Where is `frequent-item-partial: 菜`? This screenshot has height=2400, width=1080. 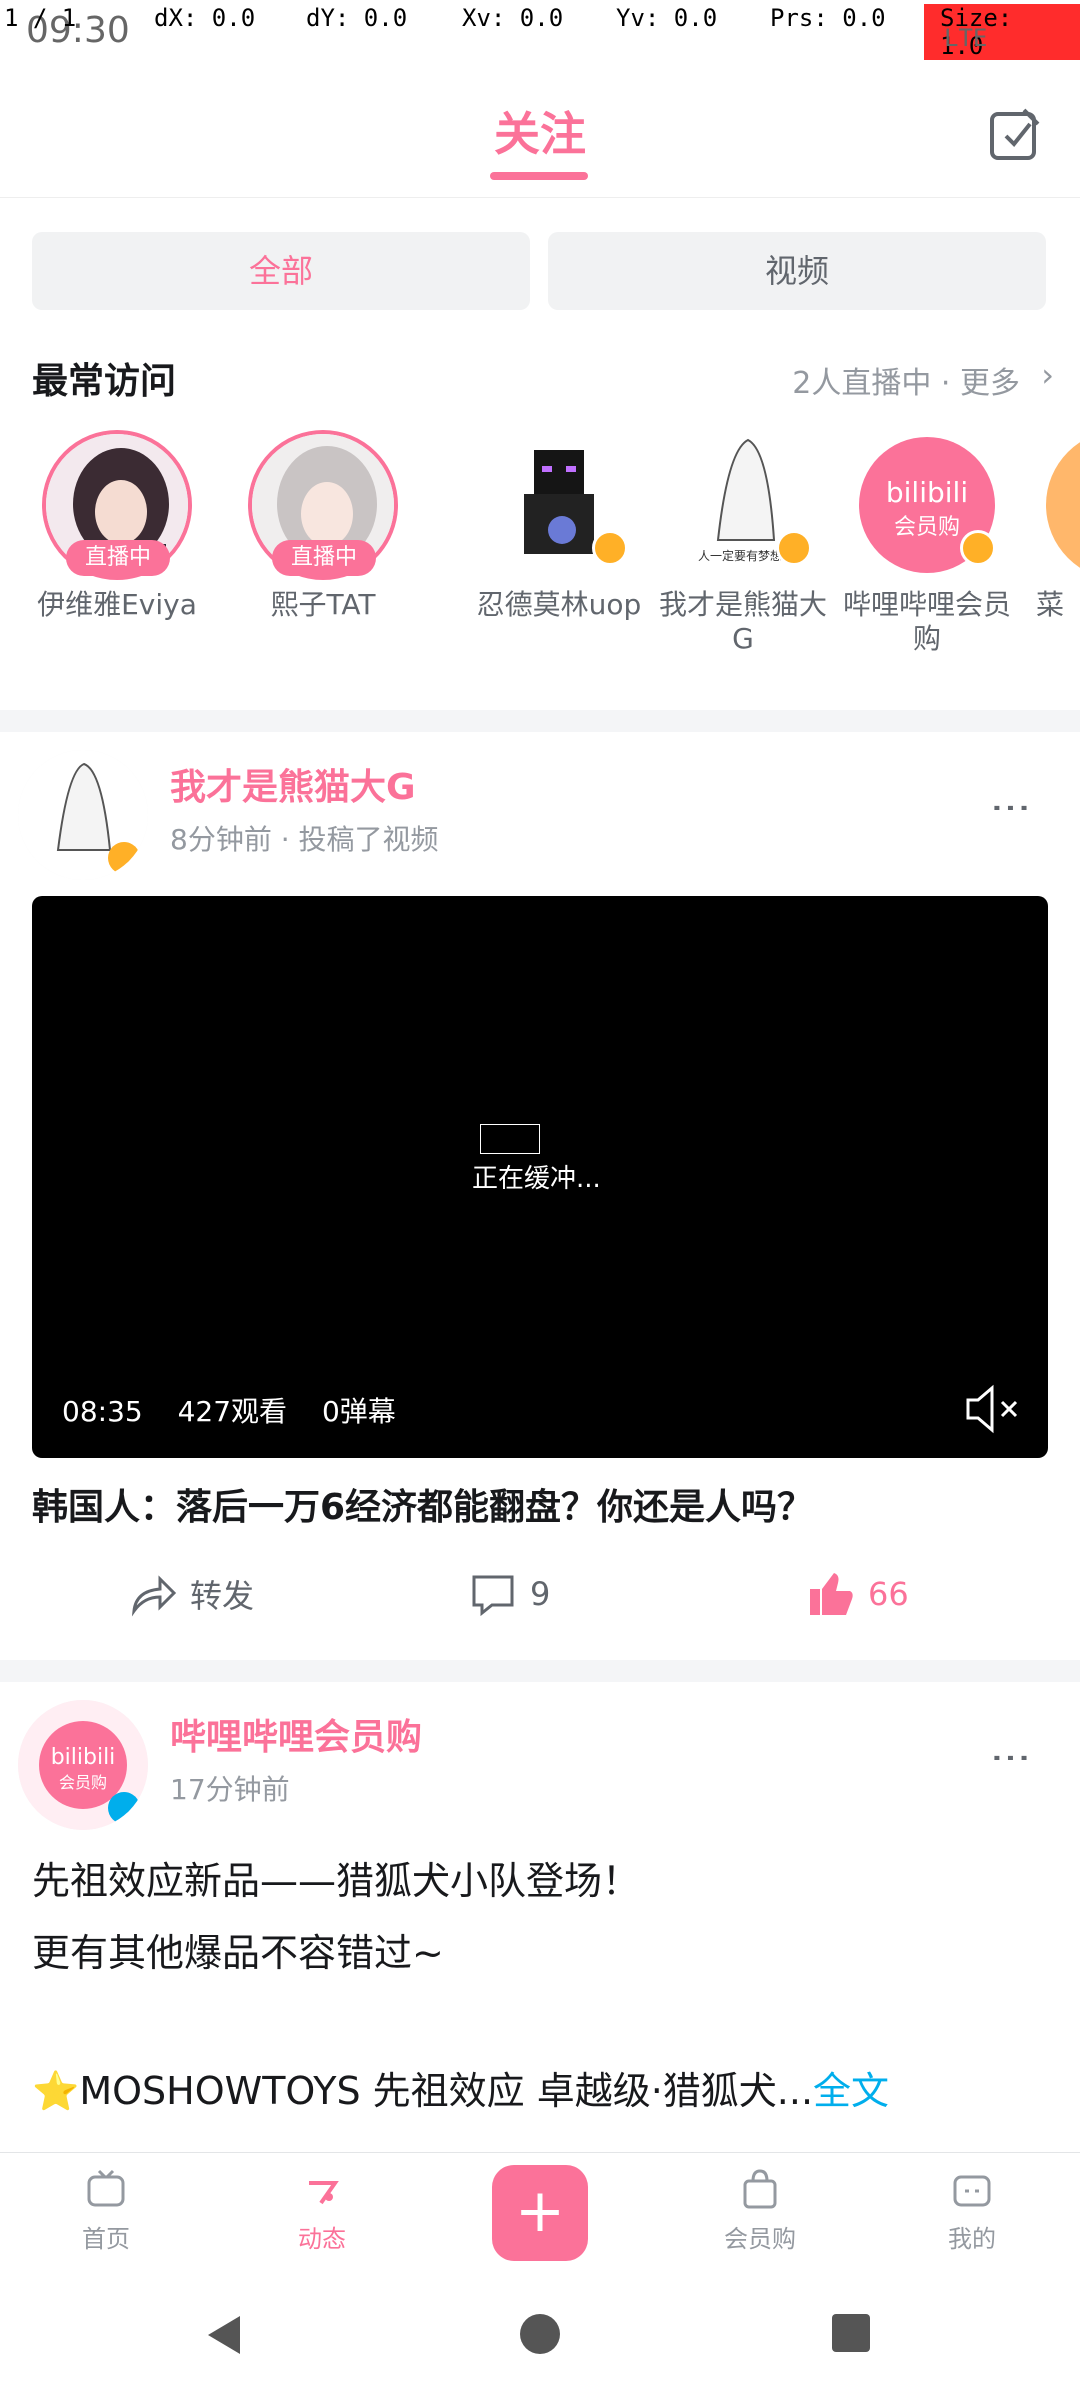
frequent-item-partial: 菜 is located at coordinates (1058, 545).